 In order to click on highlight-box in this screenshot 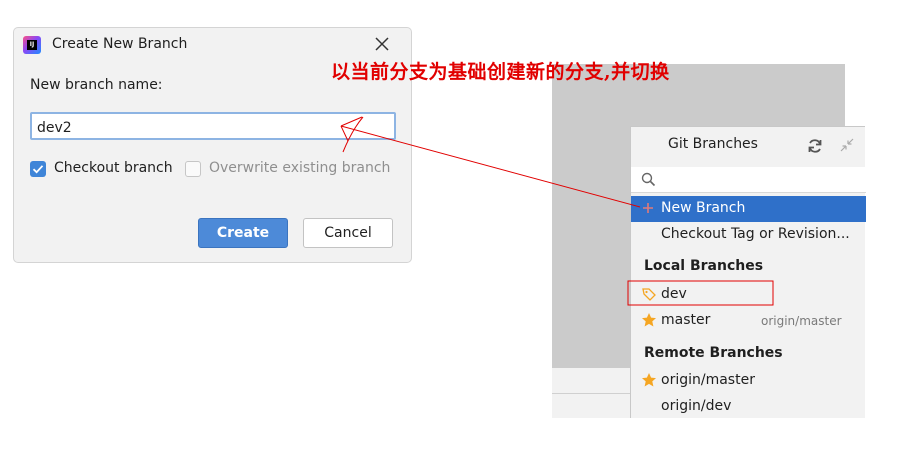, I will do `click(700, 293)`.